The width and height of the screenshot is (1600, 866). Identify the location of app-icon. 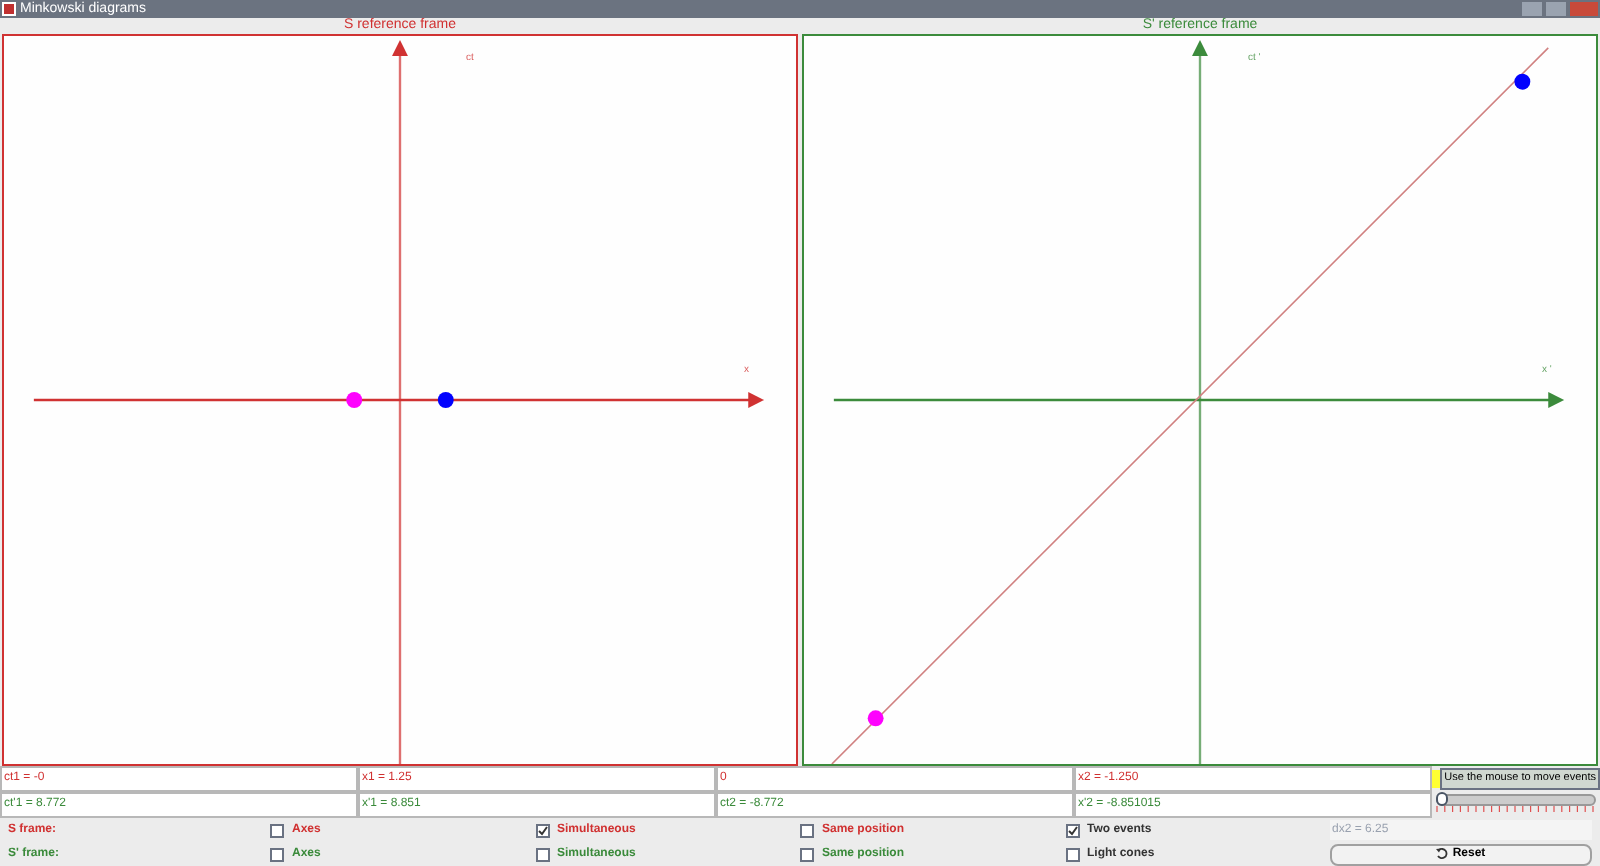
(9, 9).